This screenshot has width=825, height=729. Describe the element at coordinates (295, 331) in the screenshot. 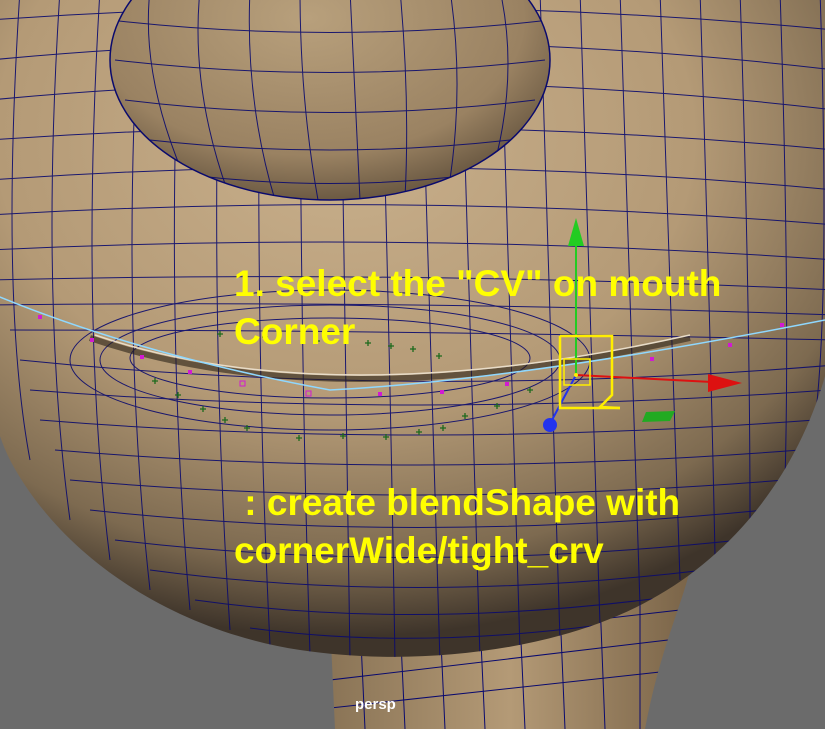

I see `annotation-step-1-line-2: Corner` at that location.